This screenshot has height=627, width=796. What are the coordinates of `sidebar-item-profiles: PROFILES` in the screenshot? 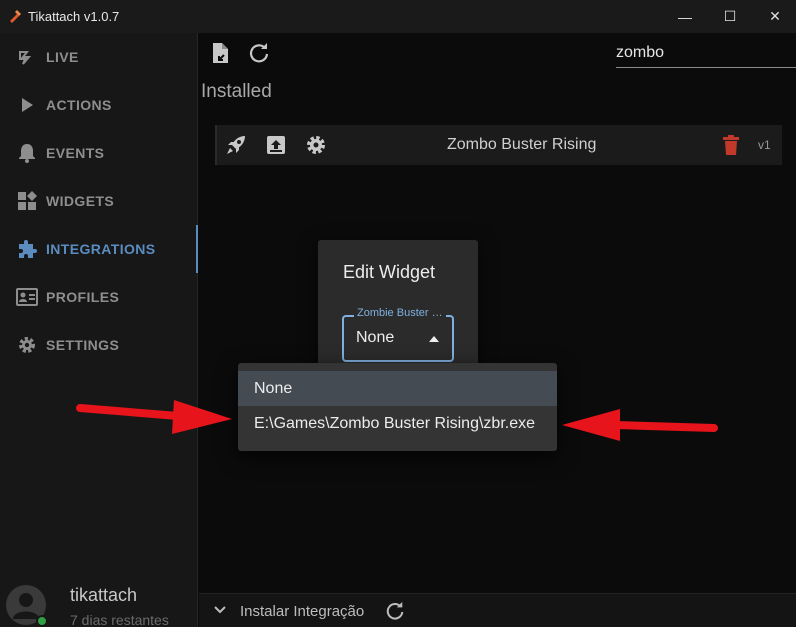 It's located at (99, 297).